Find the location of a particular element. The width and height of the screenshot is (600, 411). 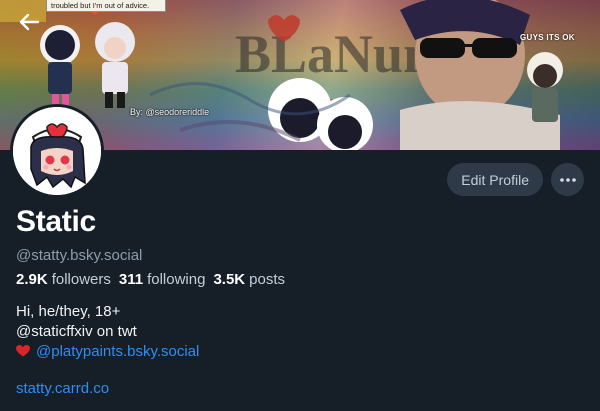

ellipsis-icon is located at coordinates (567, 179).